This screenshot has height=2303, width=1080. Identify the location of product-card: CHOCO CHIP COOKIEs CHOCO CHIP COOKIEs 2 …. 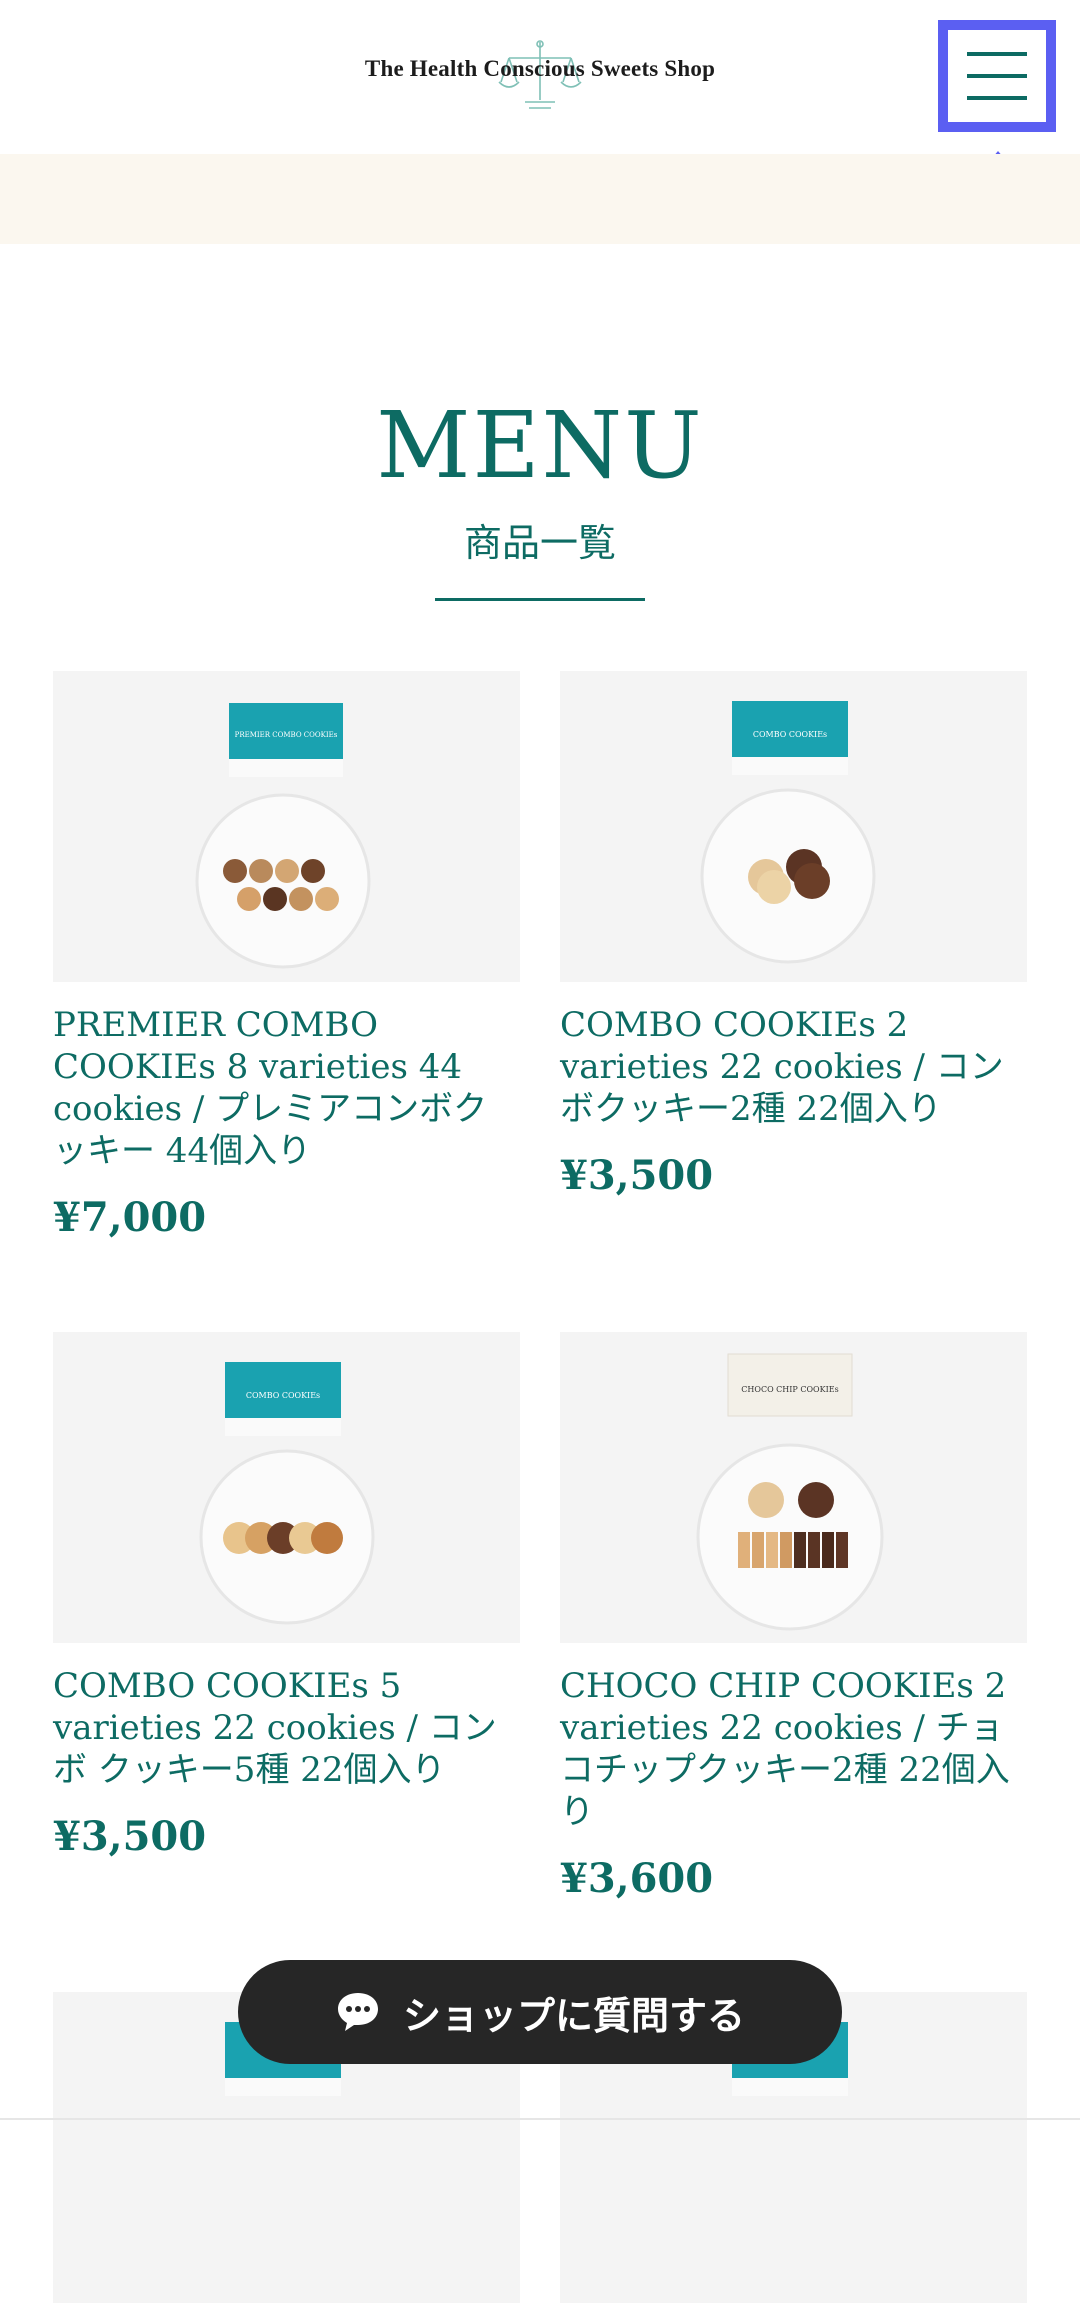
(793, 1617).